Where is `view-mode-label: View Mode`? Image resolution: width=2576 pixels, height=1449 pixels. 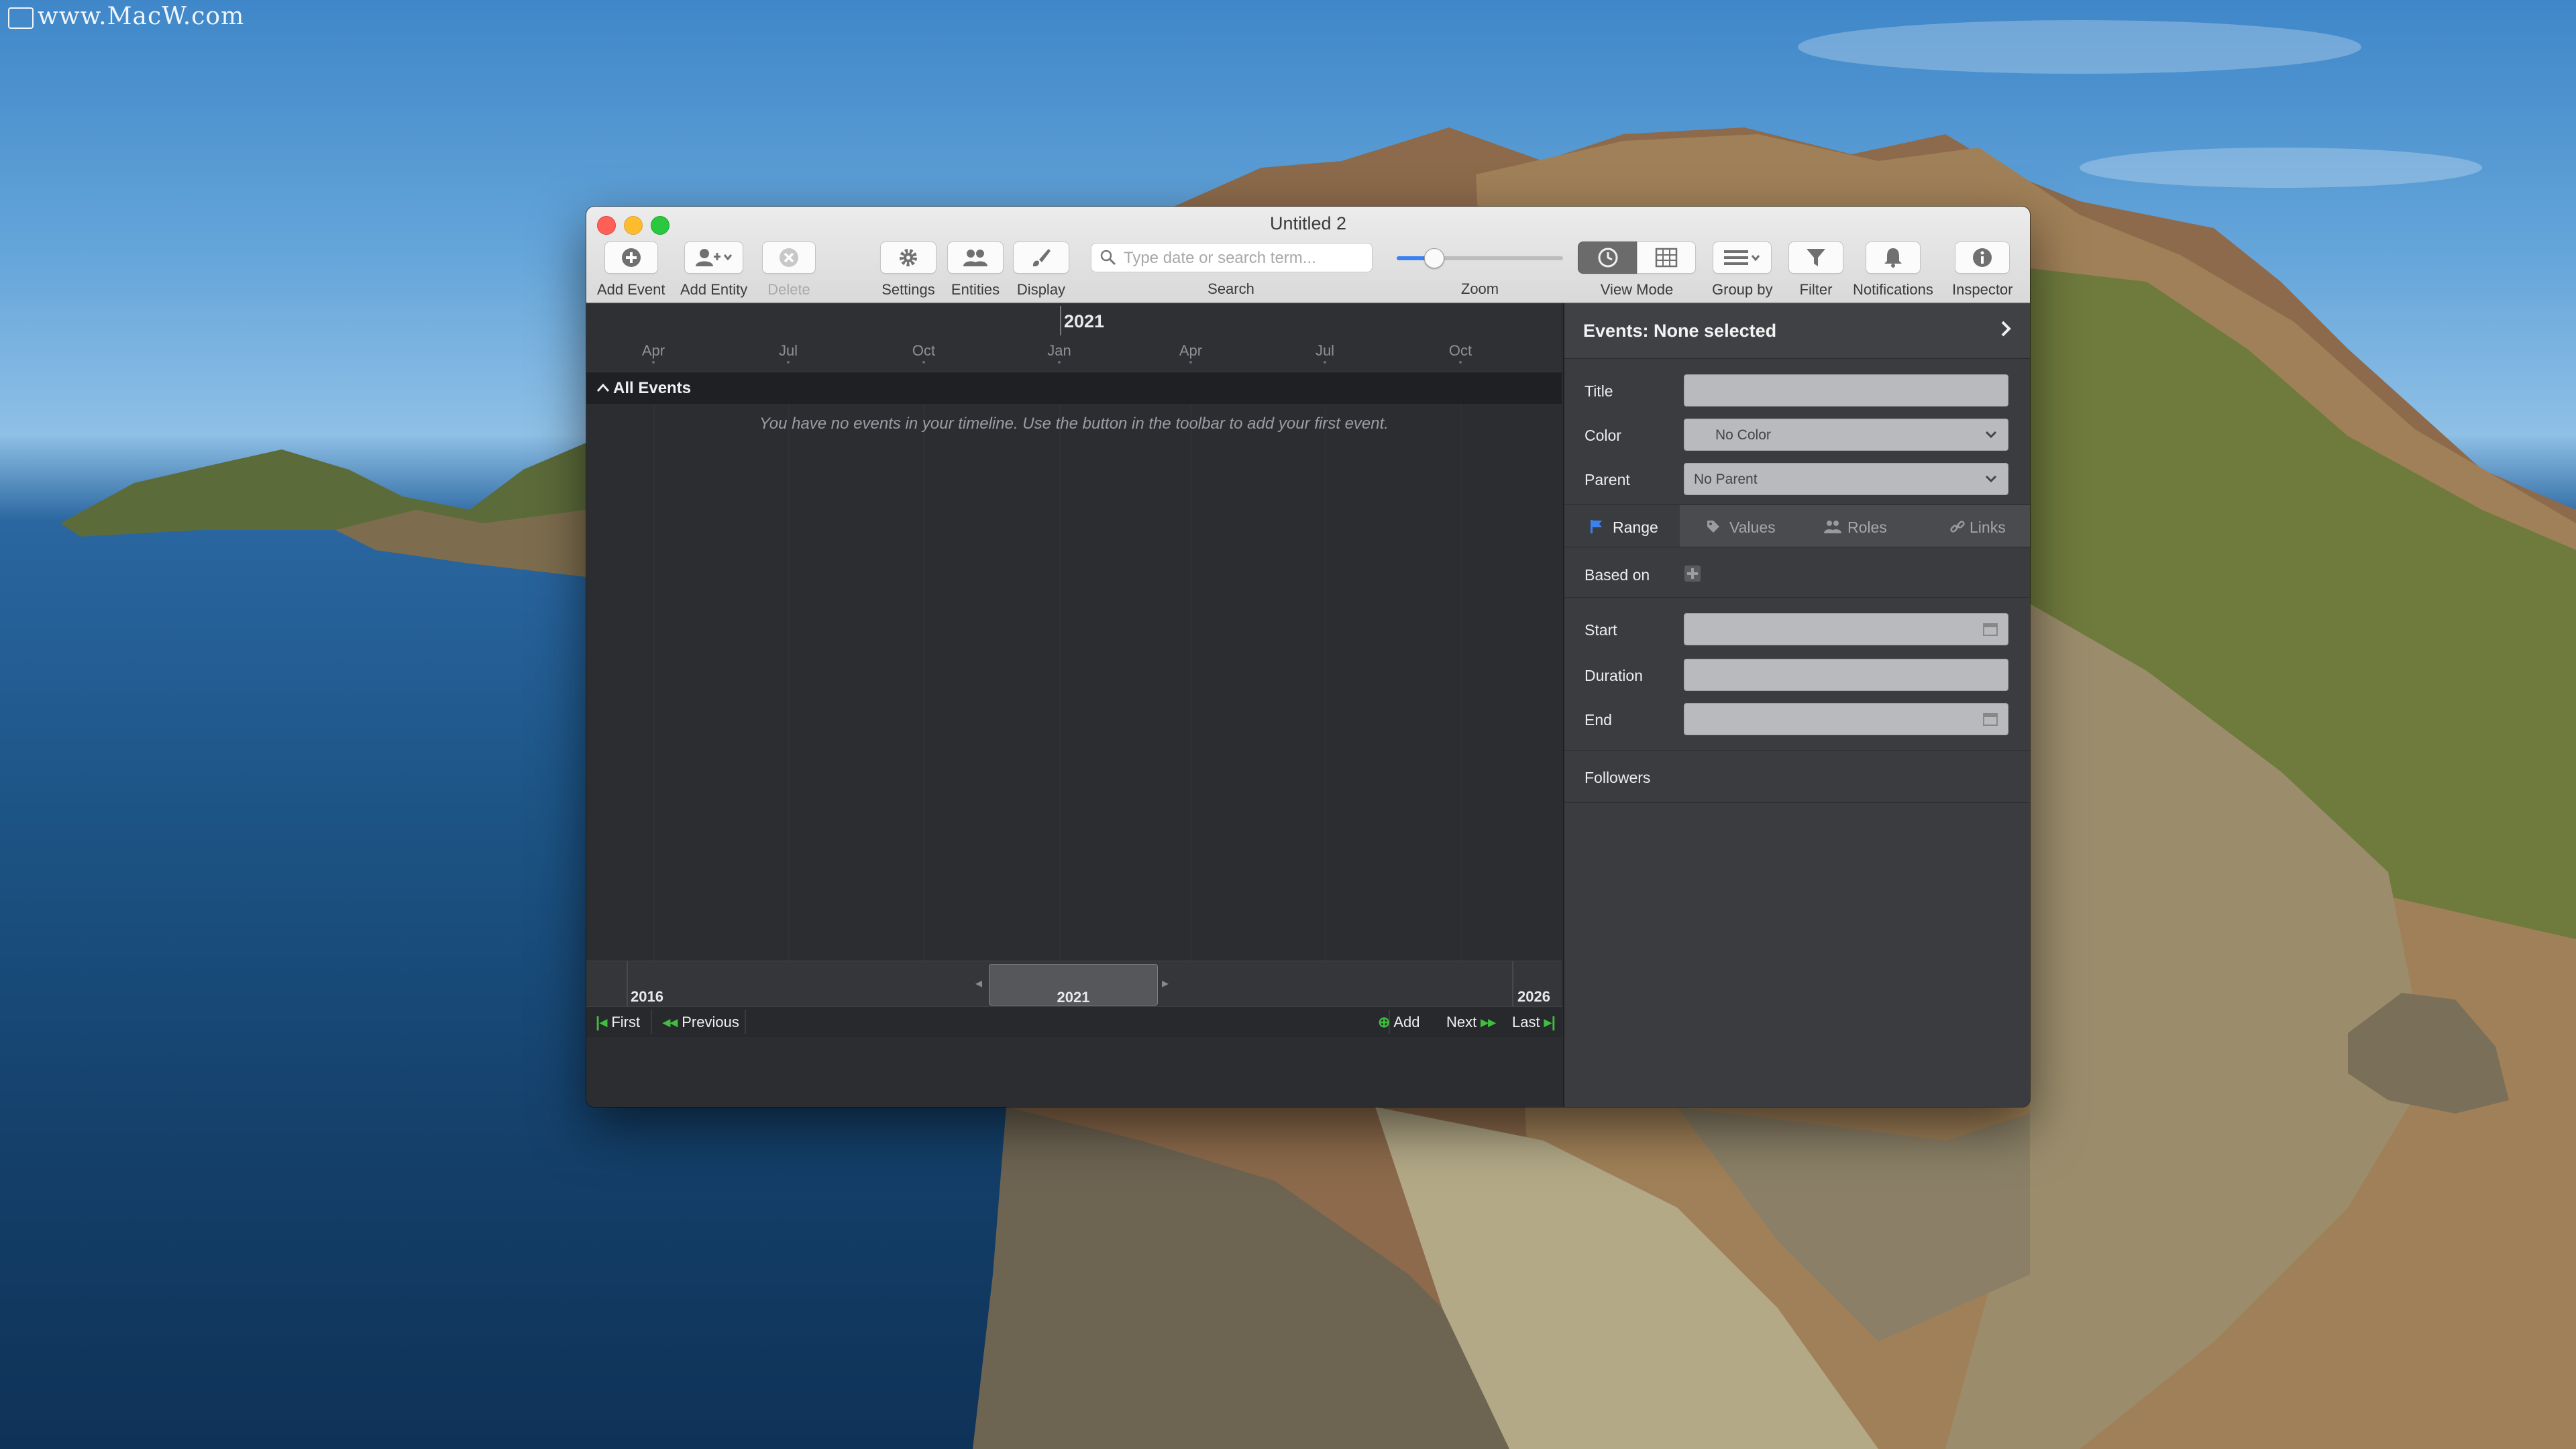 view-mode-label: View Mode is located at coordinates (1637, 289).